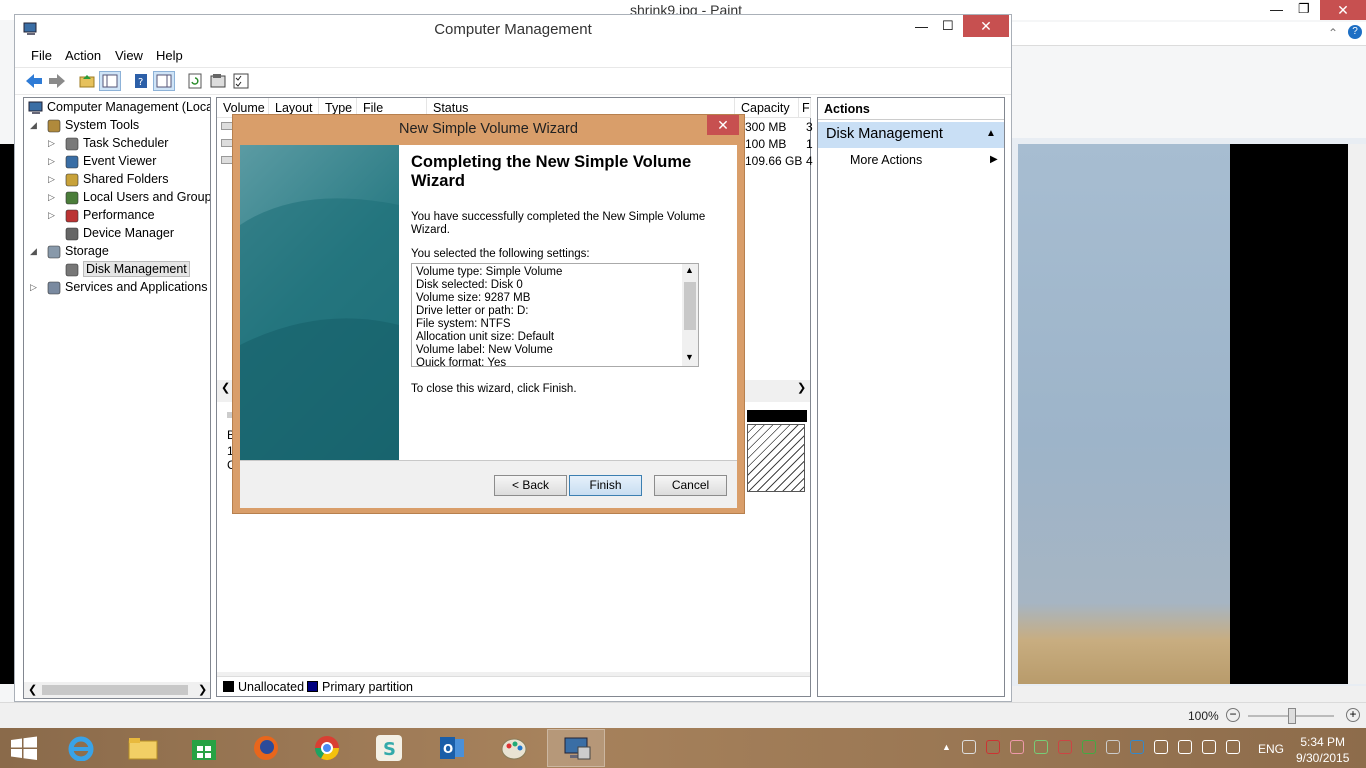 This screenshot has height=768, width=1366. What do you see at coordinates (1233, 747) in the screenshot?
I see `tray-network-icon` at bounding box center [1233, 747].